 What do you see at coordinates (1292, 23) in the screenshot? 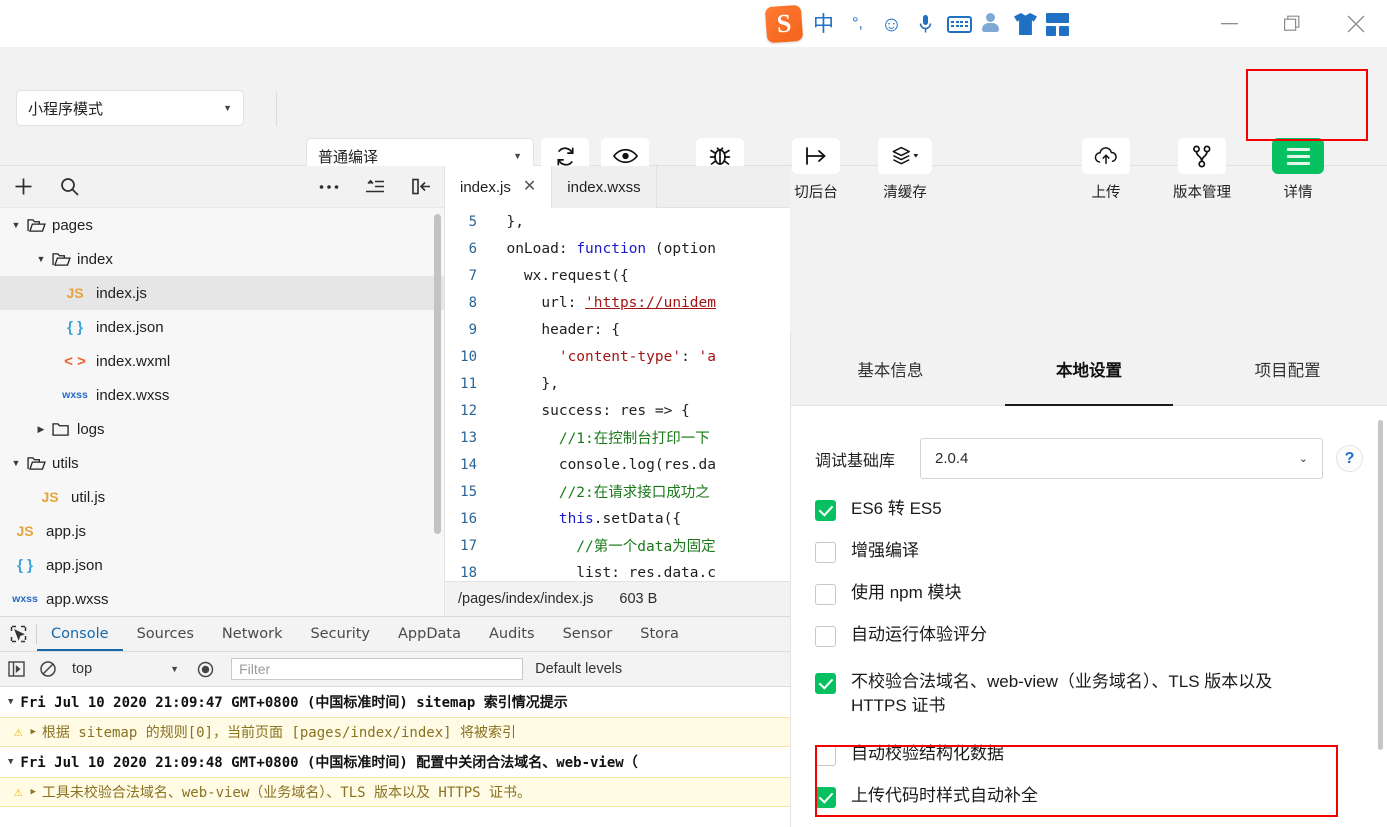
I see `restore-button` at bounding box center [1292, 23].